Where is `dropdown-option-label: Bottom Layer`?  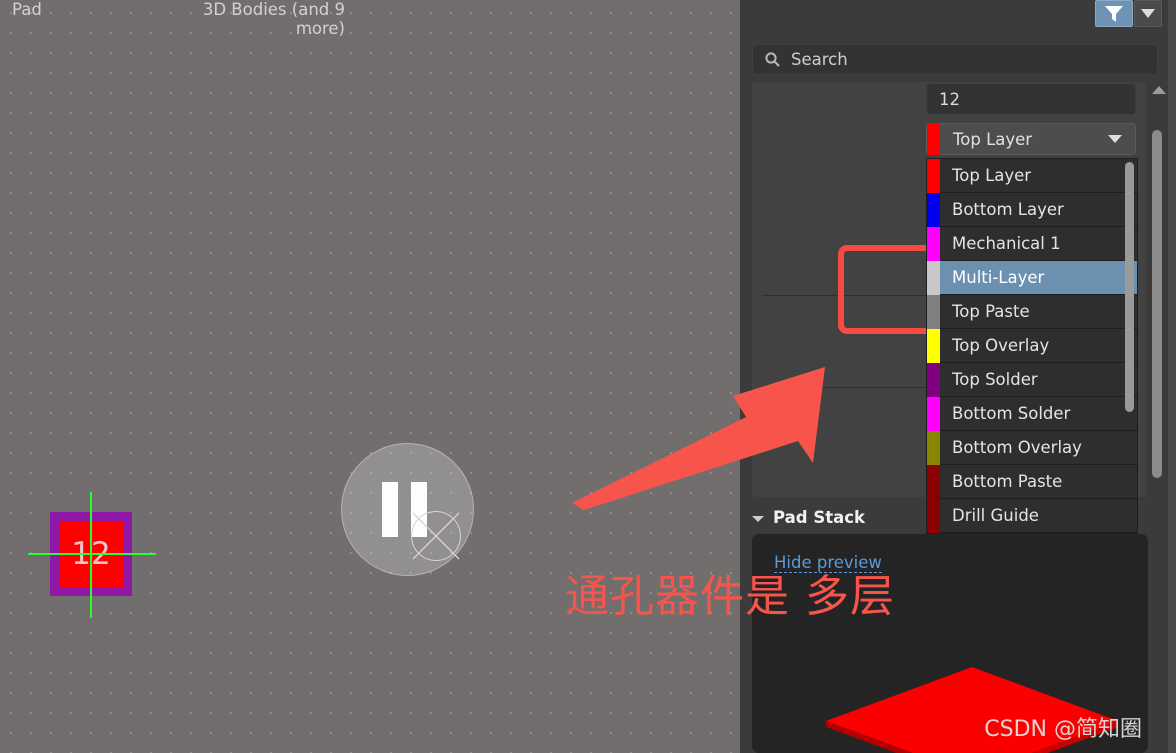 dropdown-option-label: Bottom Layer is located at coordinates (1008, 209).